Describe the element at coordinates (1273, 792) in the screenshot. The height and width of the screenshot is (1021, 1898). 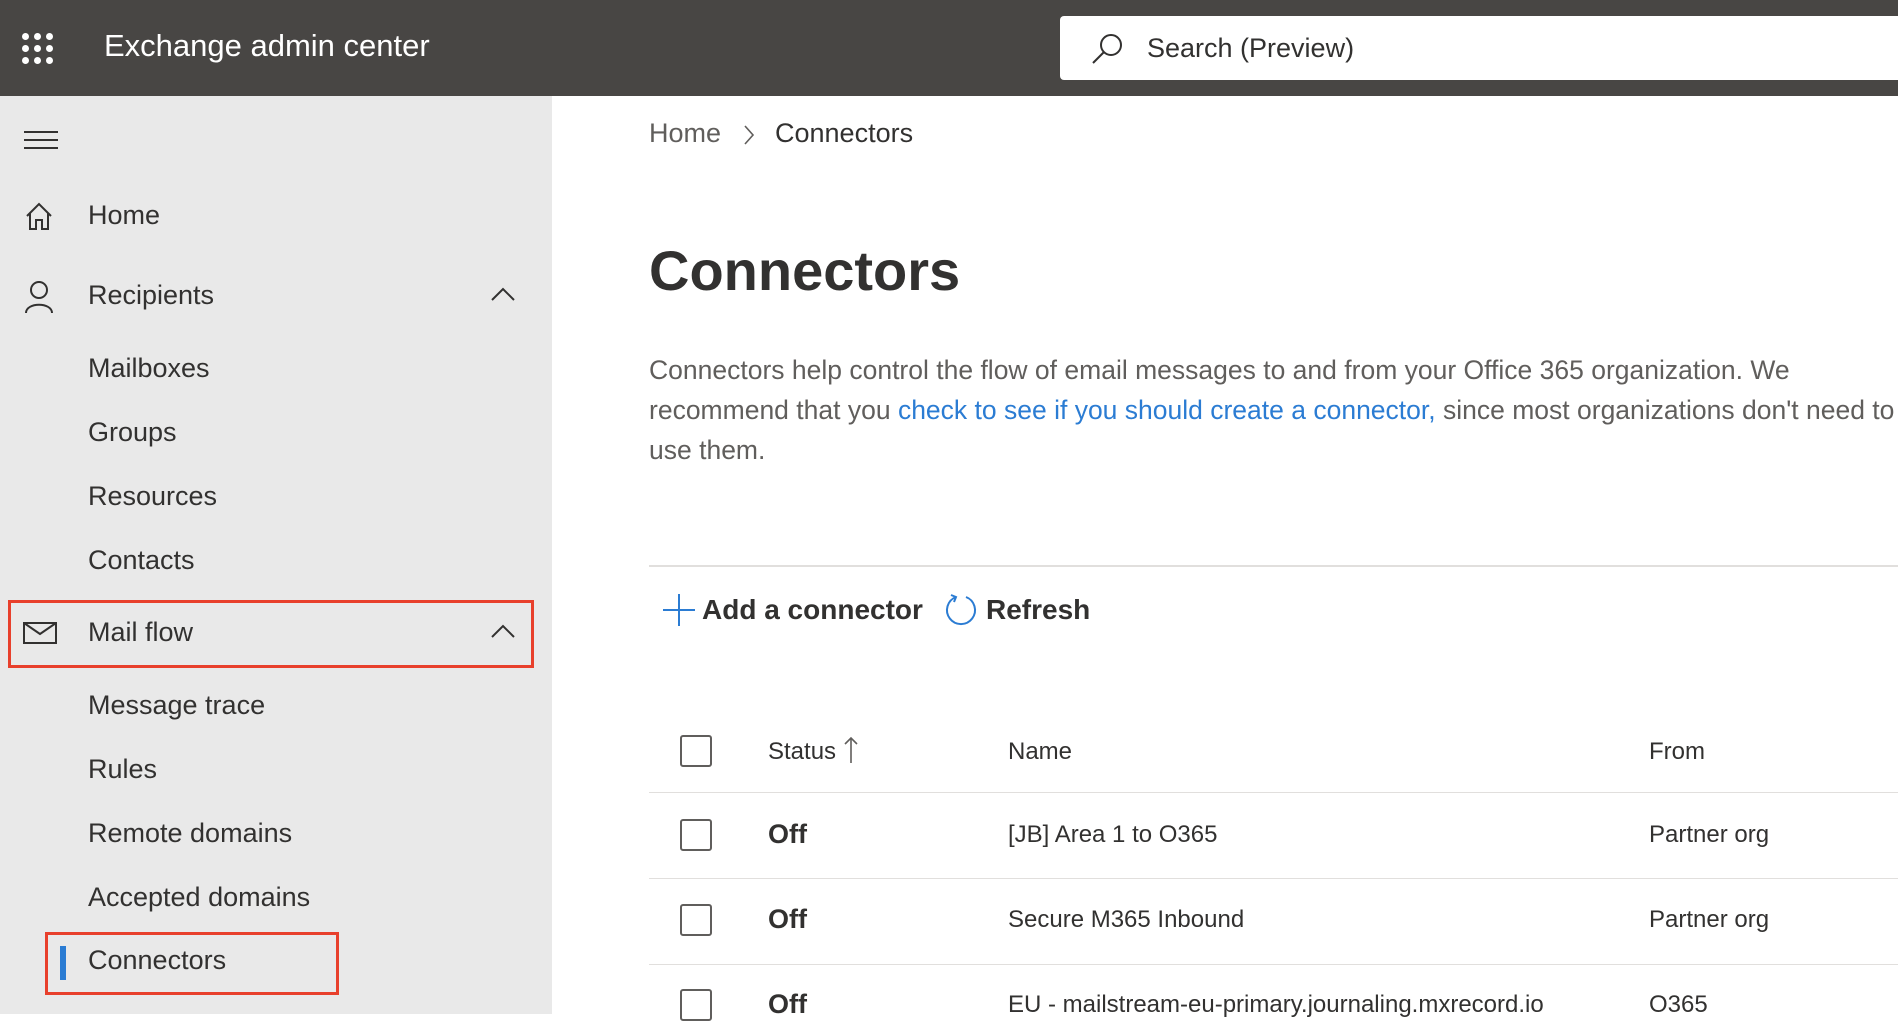
I see `header-divider` at that location.